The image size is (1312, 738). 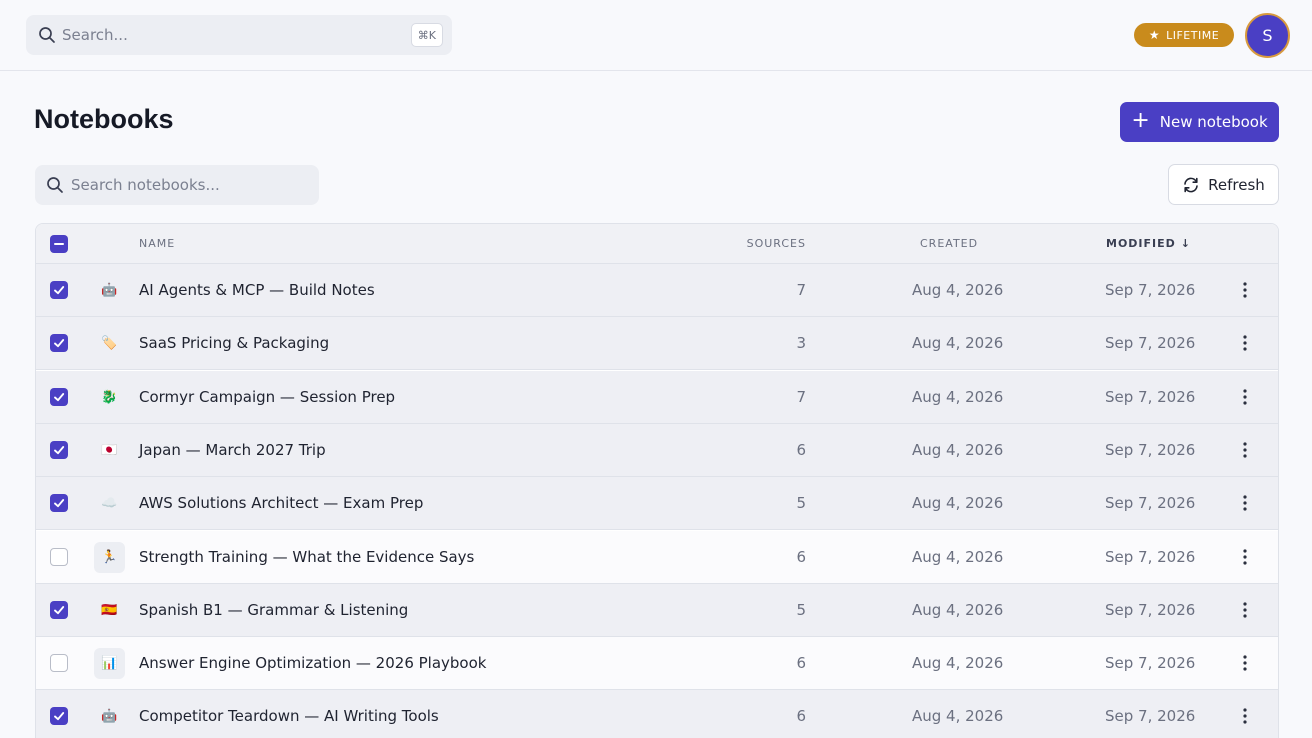 I want to click on column-header-created: CREATED, so click(x=949, y=243).